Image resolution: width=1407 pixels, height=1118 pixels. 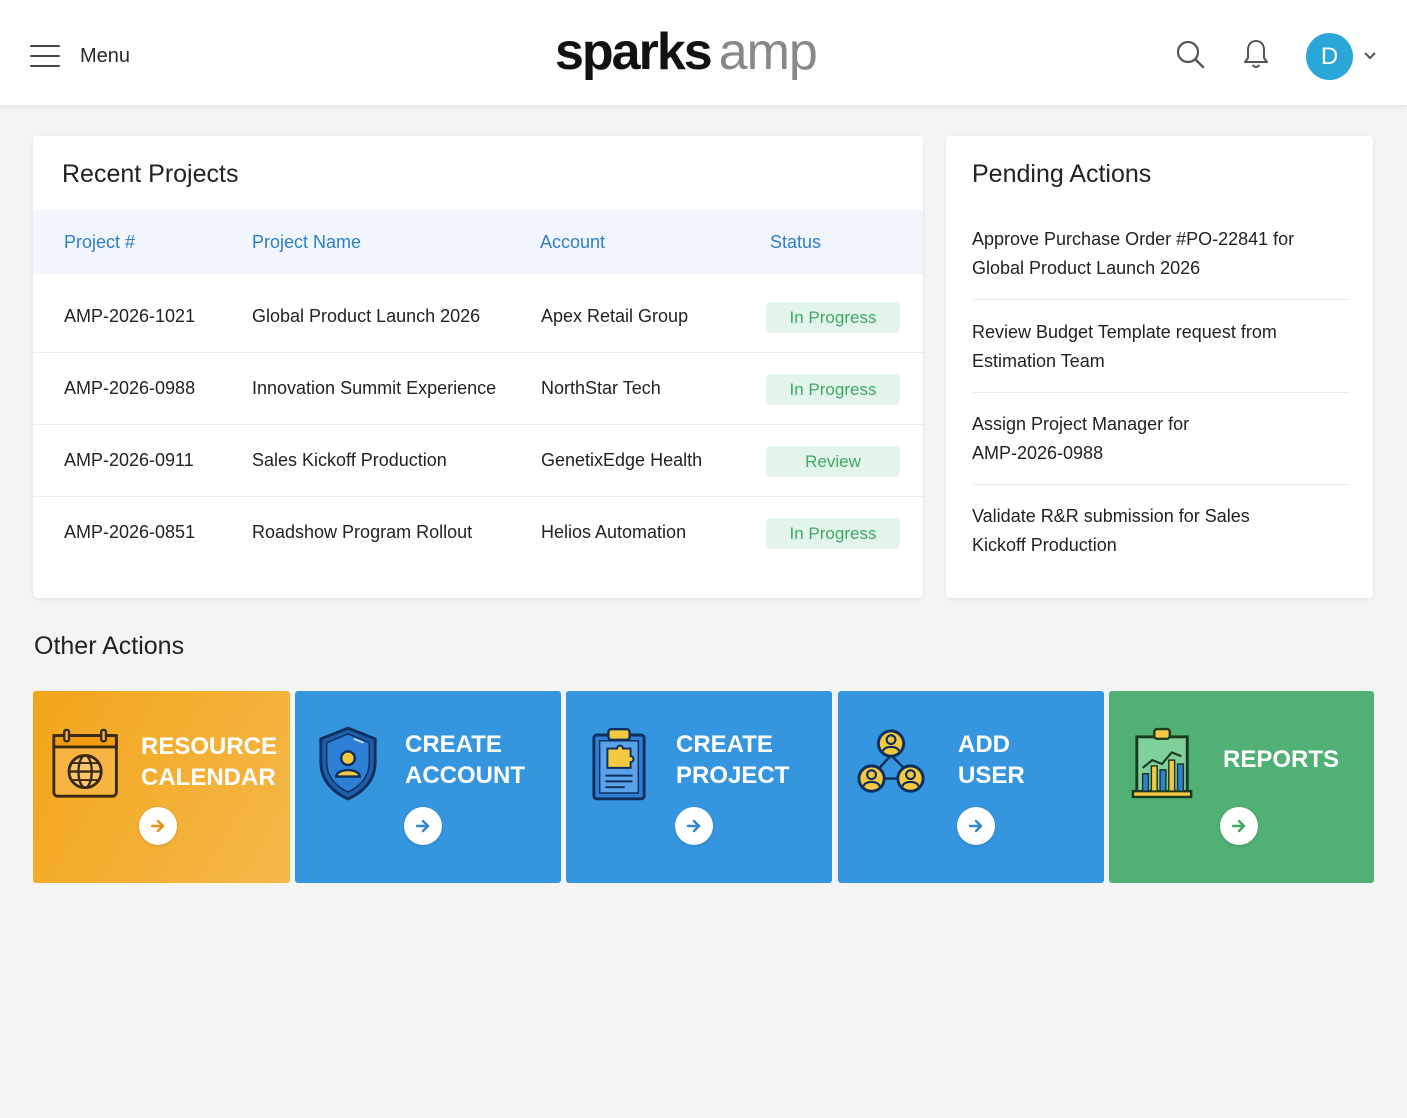 What do you see at coordinates (130, 388) in the screenshot?
I see `project-number: AMP-2026-0988` at bounding box center [130, 388].